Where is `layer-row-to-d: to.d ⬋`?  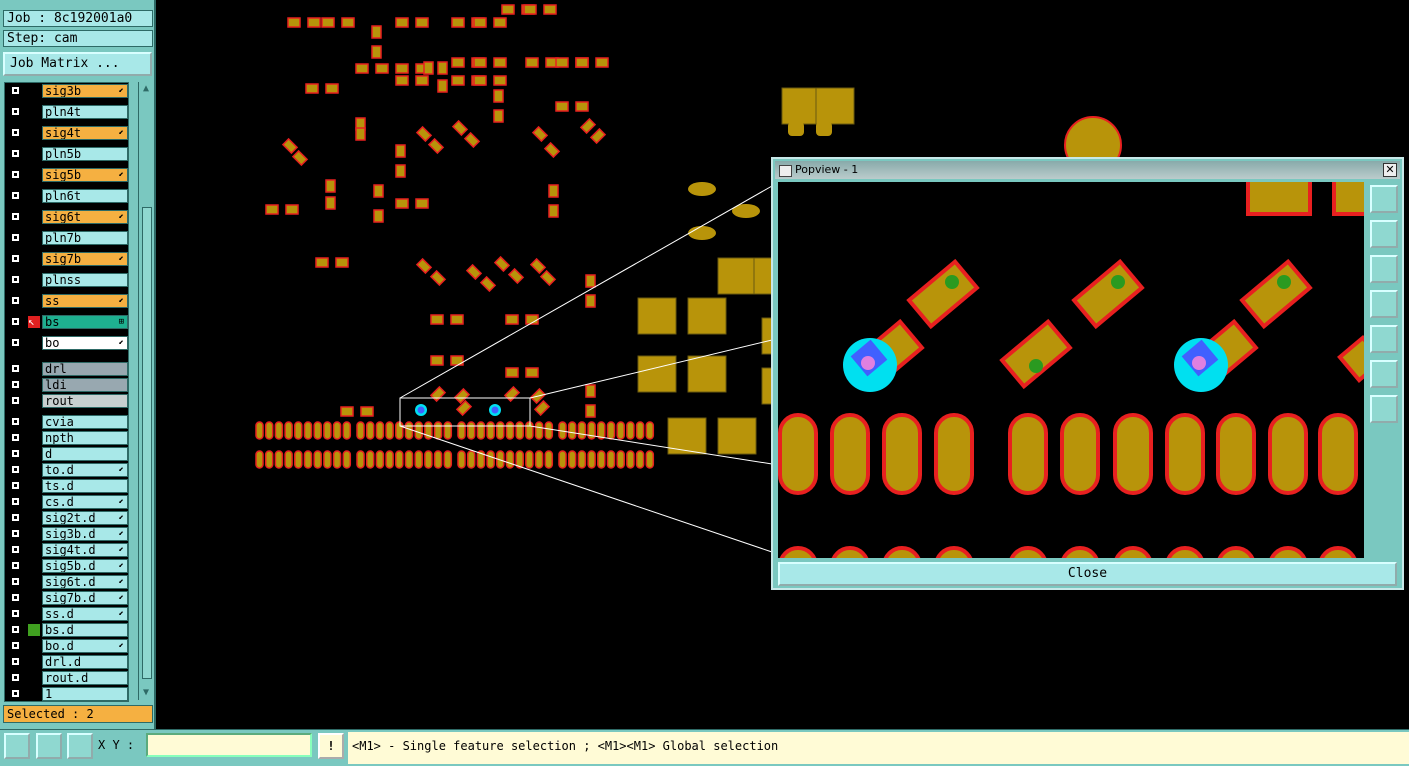
layer-row-to-d: to.d ⬋ is located at coordinates (66, 470).